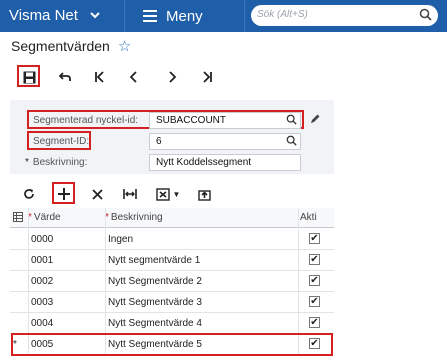 The image size is (447, 359). Describe the element at coordinates (44, 217) in the screenshot. I see `column-header-value: * Värde` at that location.